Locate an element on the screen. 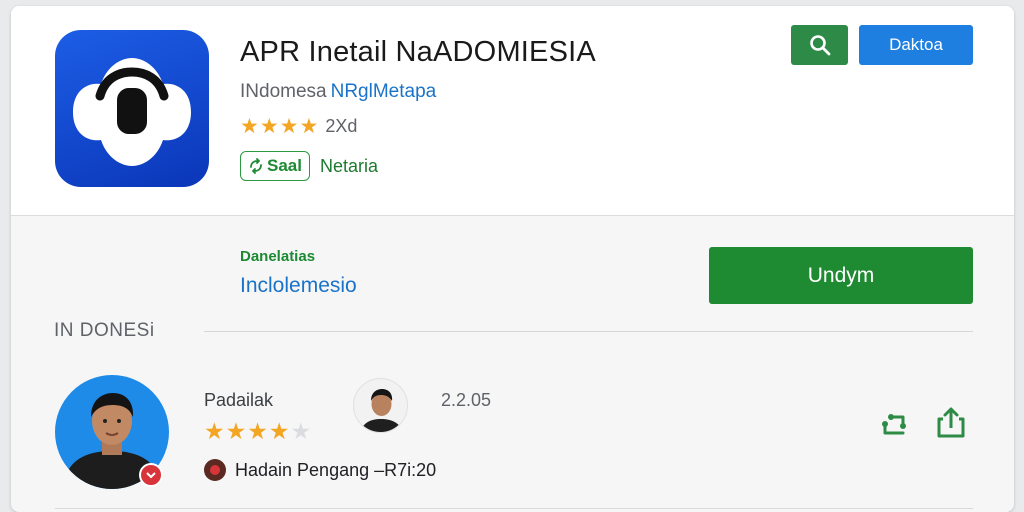 This screenshot has width=1024, height=512. primary-top-button: Daktoa is located at coordinates (916, 45).